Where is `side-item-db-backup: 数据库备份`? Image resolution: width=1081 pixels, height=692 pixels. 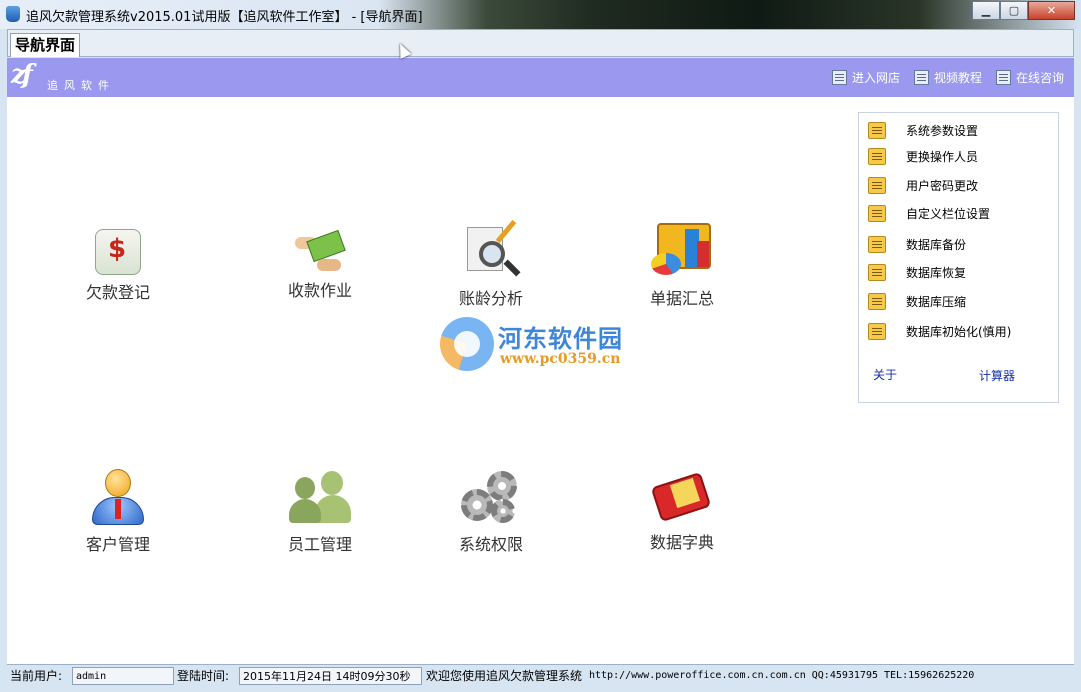
side-item-db-backup: 数据库备份 is located at coordinates (917, 244).